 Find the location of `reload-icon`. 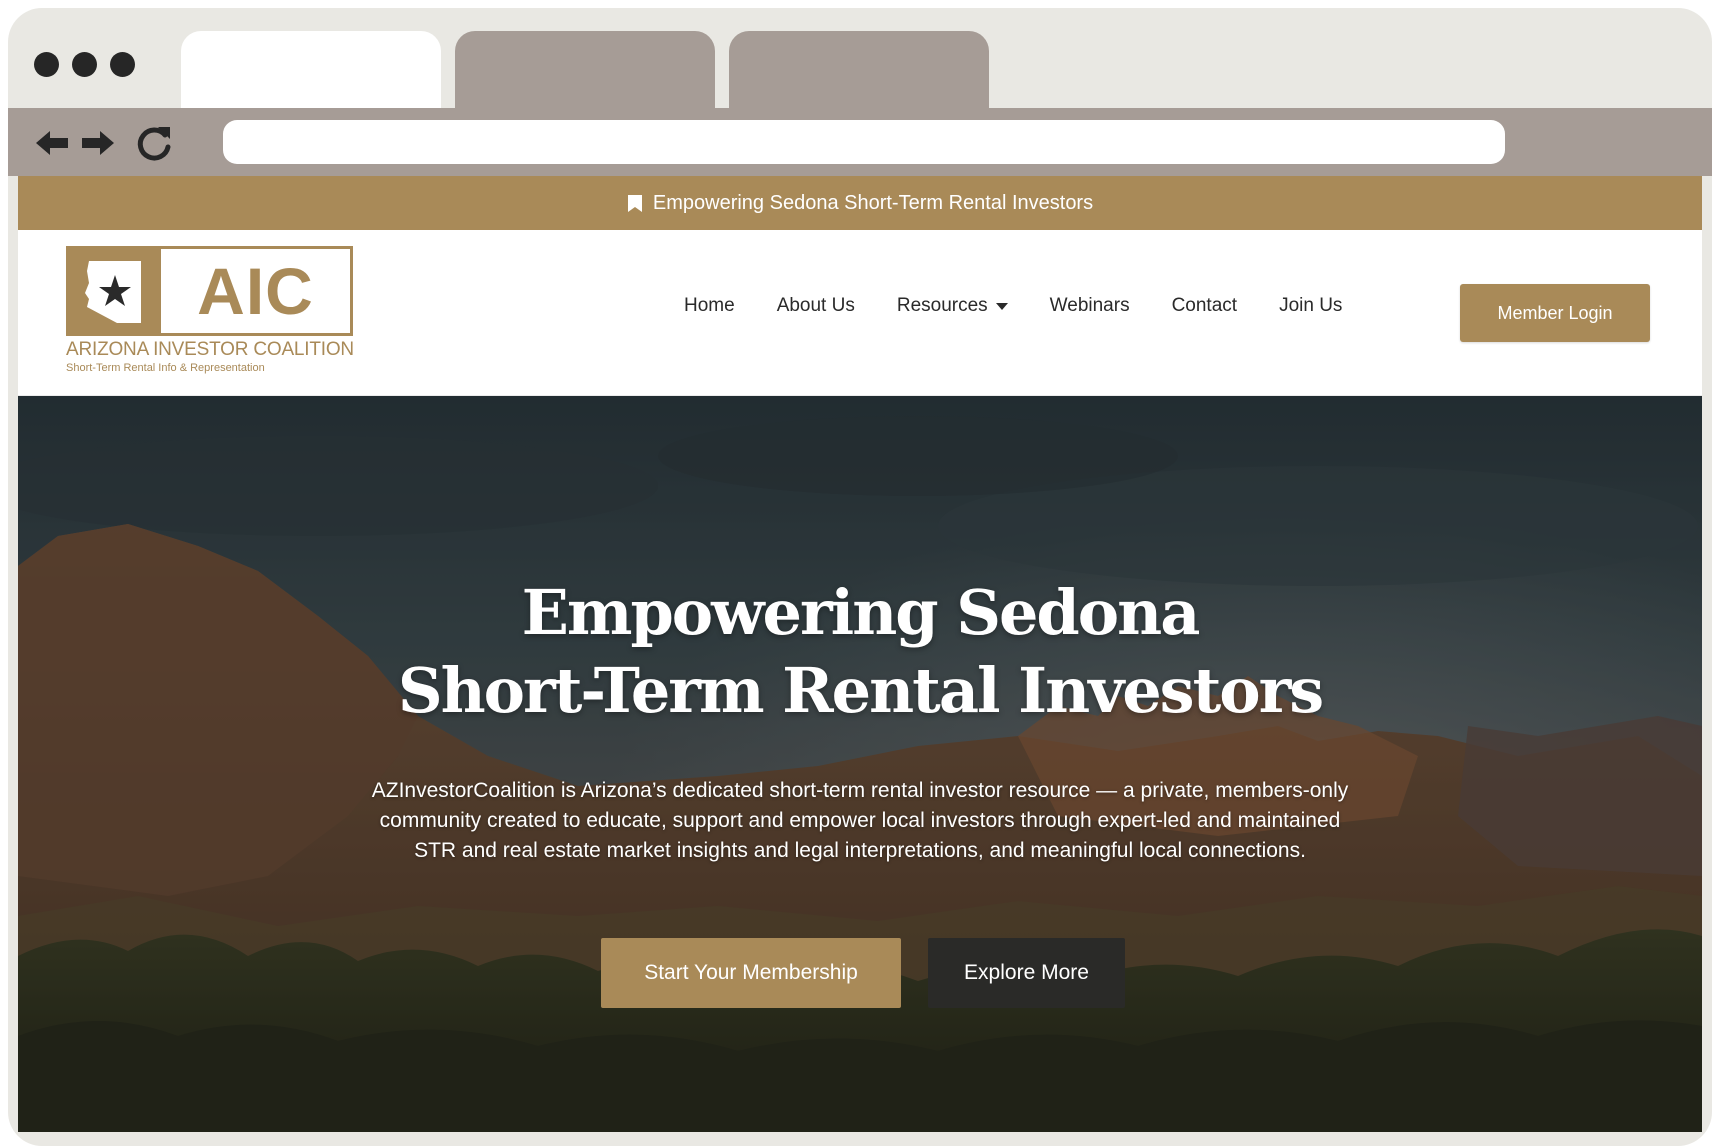

reload-icon is located at coordinates (154, 144).